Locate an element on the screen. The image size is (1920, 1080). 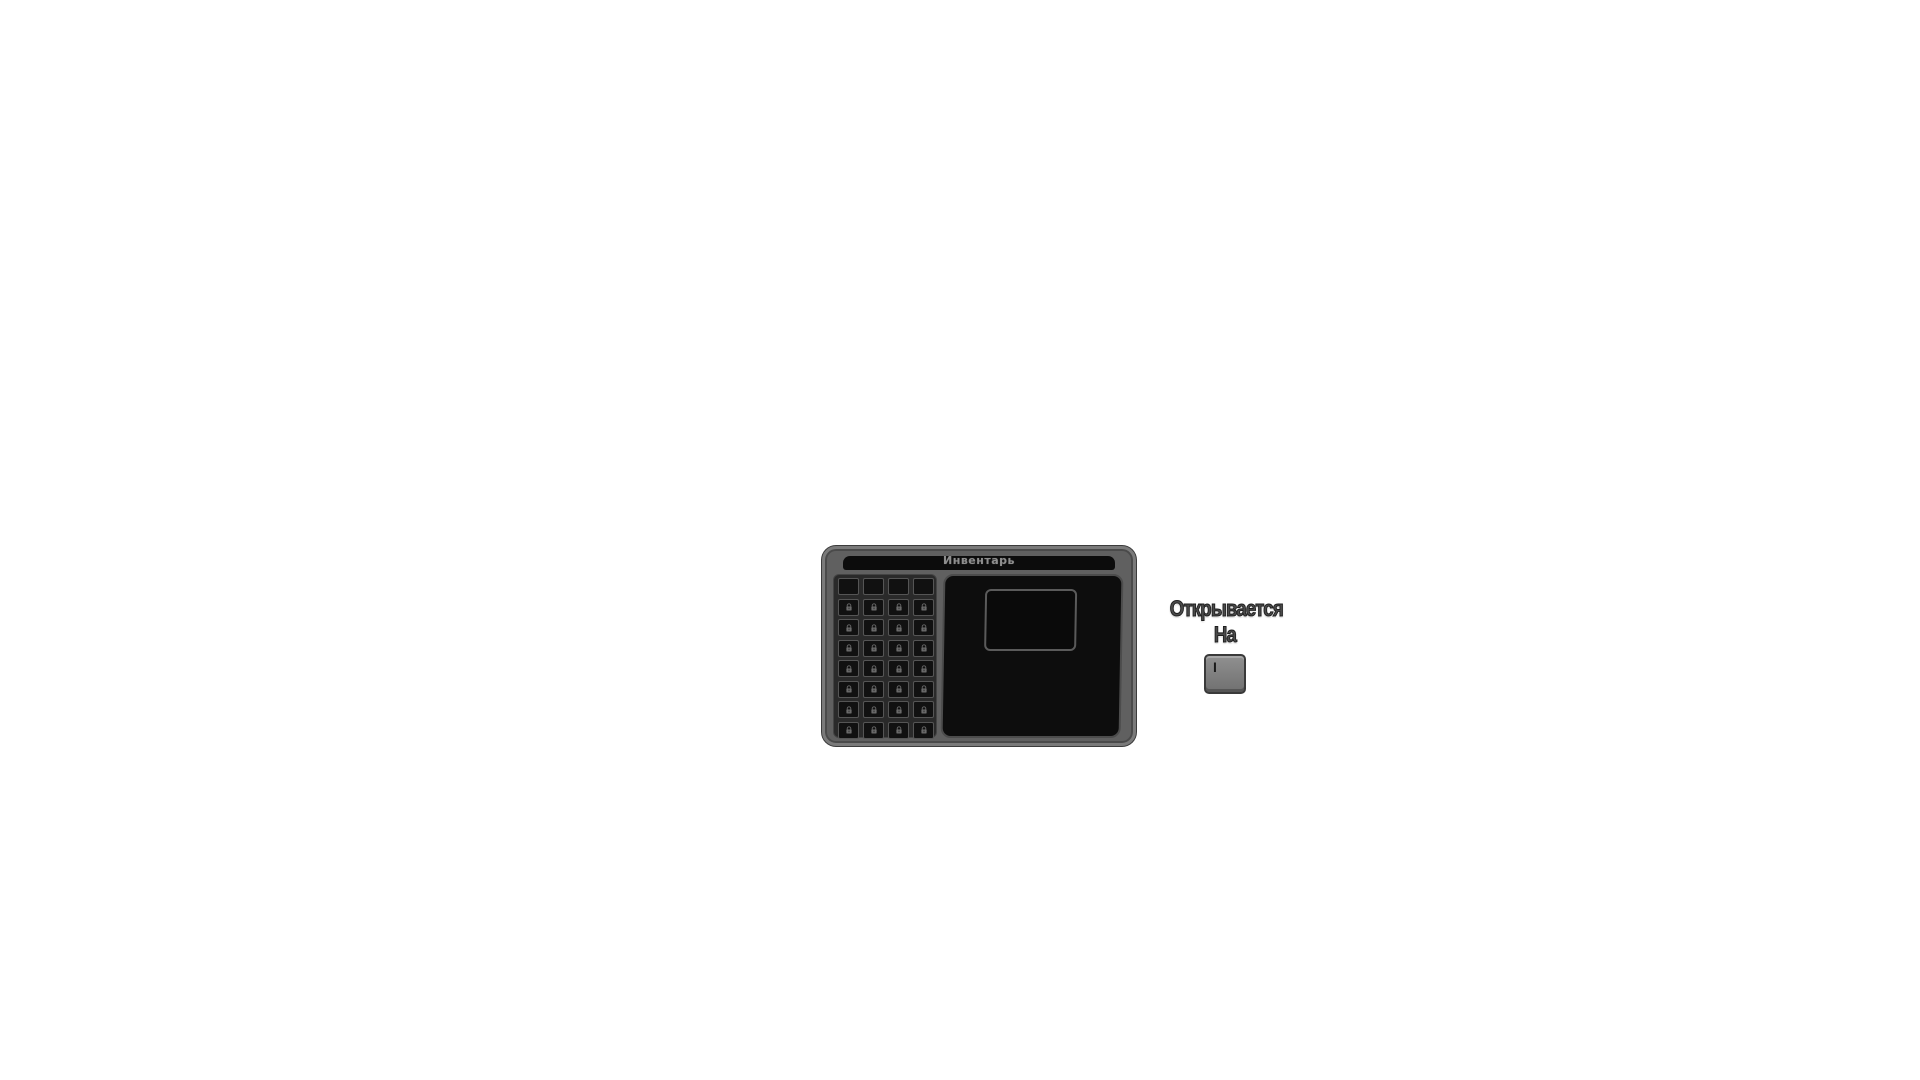
inventory-title: Инвентарь is located at coordinates (979, 560).